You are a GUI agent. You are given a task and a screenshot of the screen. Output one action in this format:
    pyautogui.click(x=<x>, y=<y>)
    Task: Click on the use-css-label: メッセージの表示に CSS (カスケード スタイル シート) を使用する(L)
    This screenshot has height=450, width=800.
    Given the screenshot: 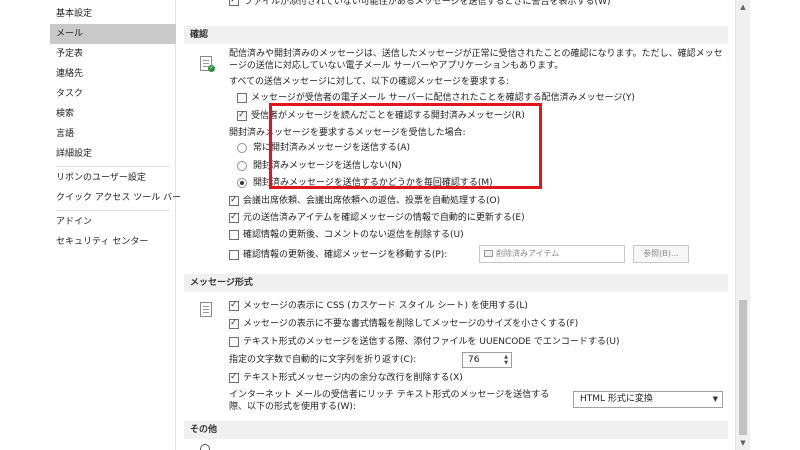 What is the action you would take?
    pyautogui.click(x=385, y=306)
    